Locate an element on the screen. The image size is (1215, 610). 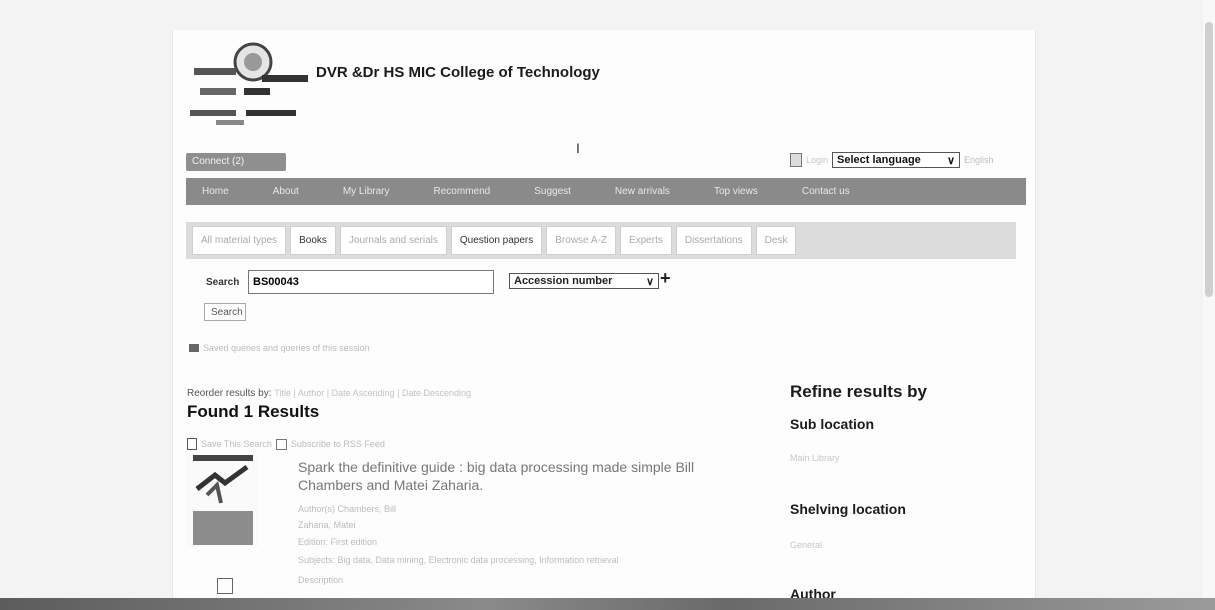
college-logo is located at coordinates (249, 83).